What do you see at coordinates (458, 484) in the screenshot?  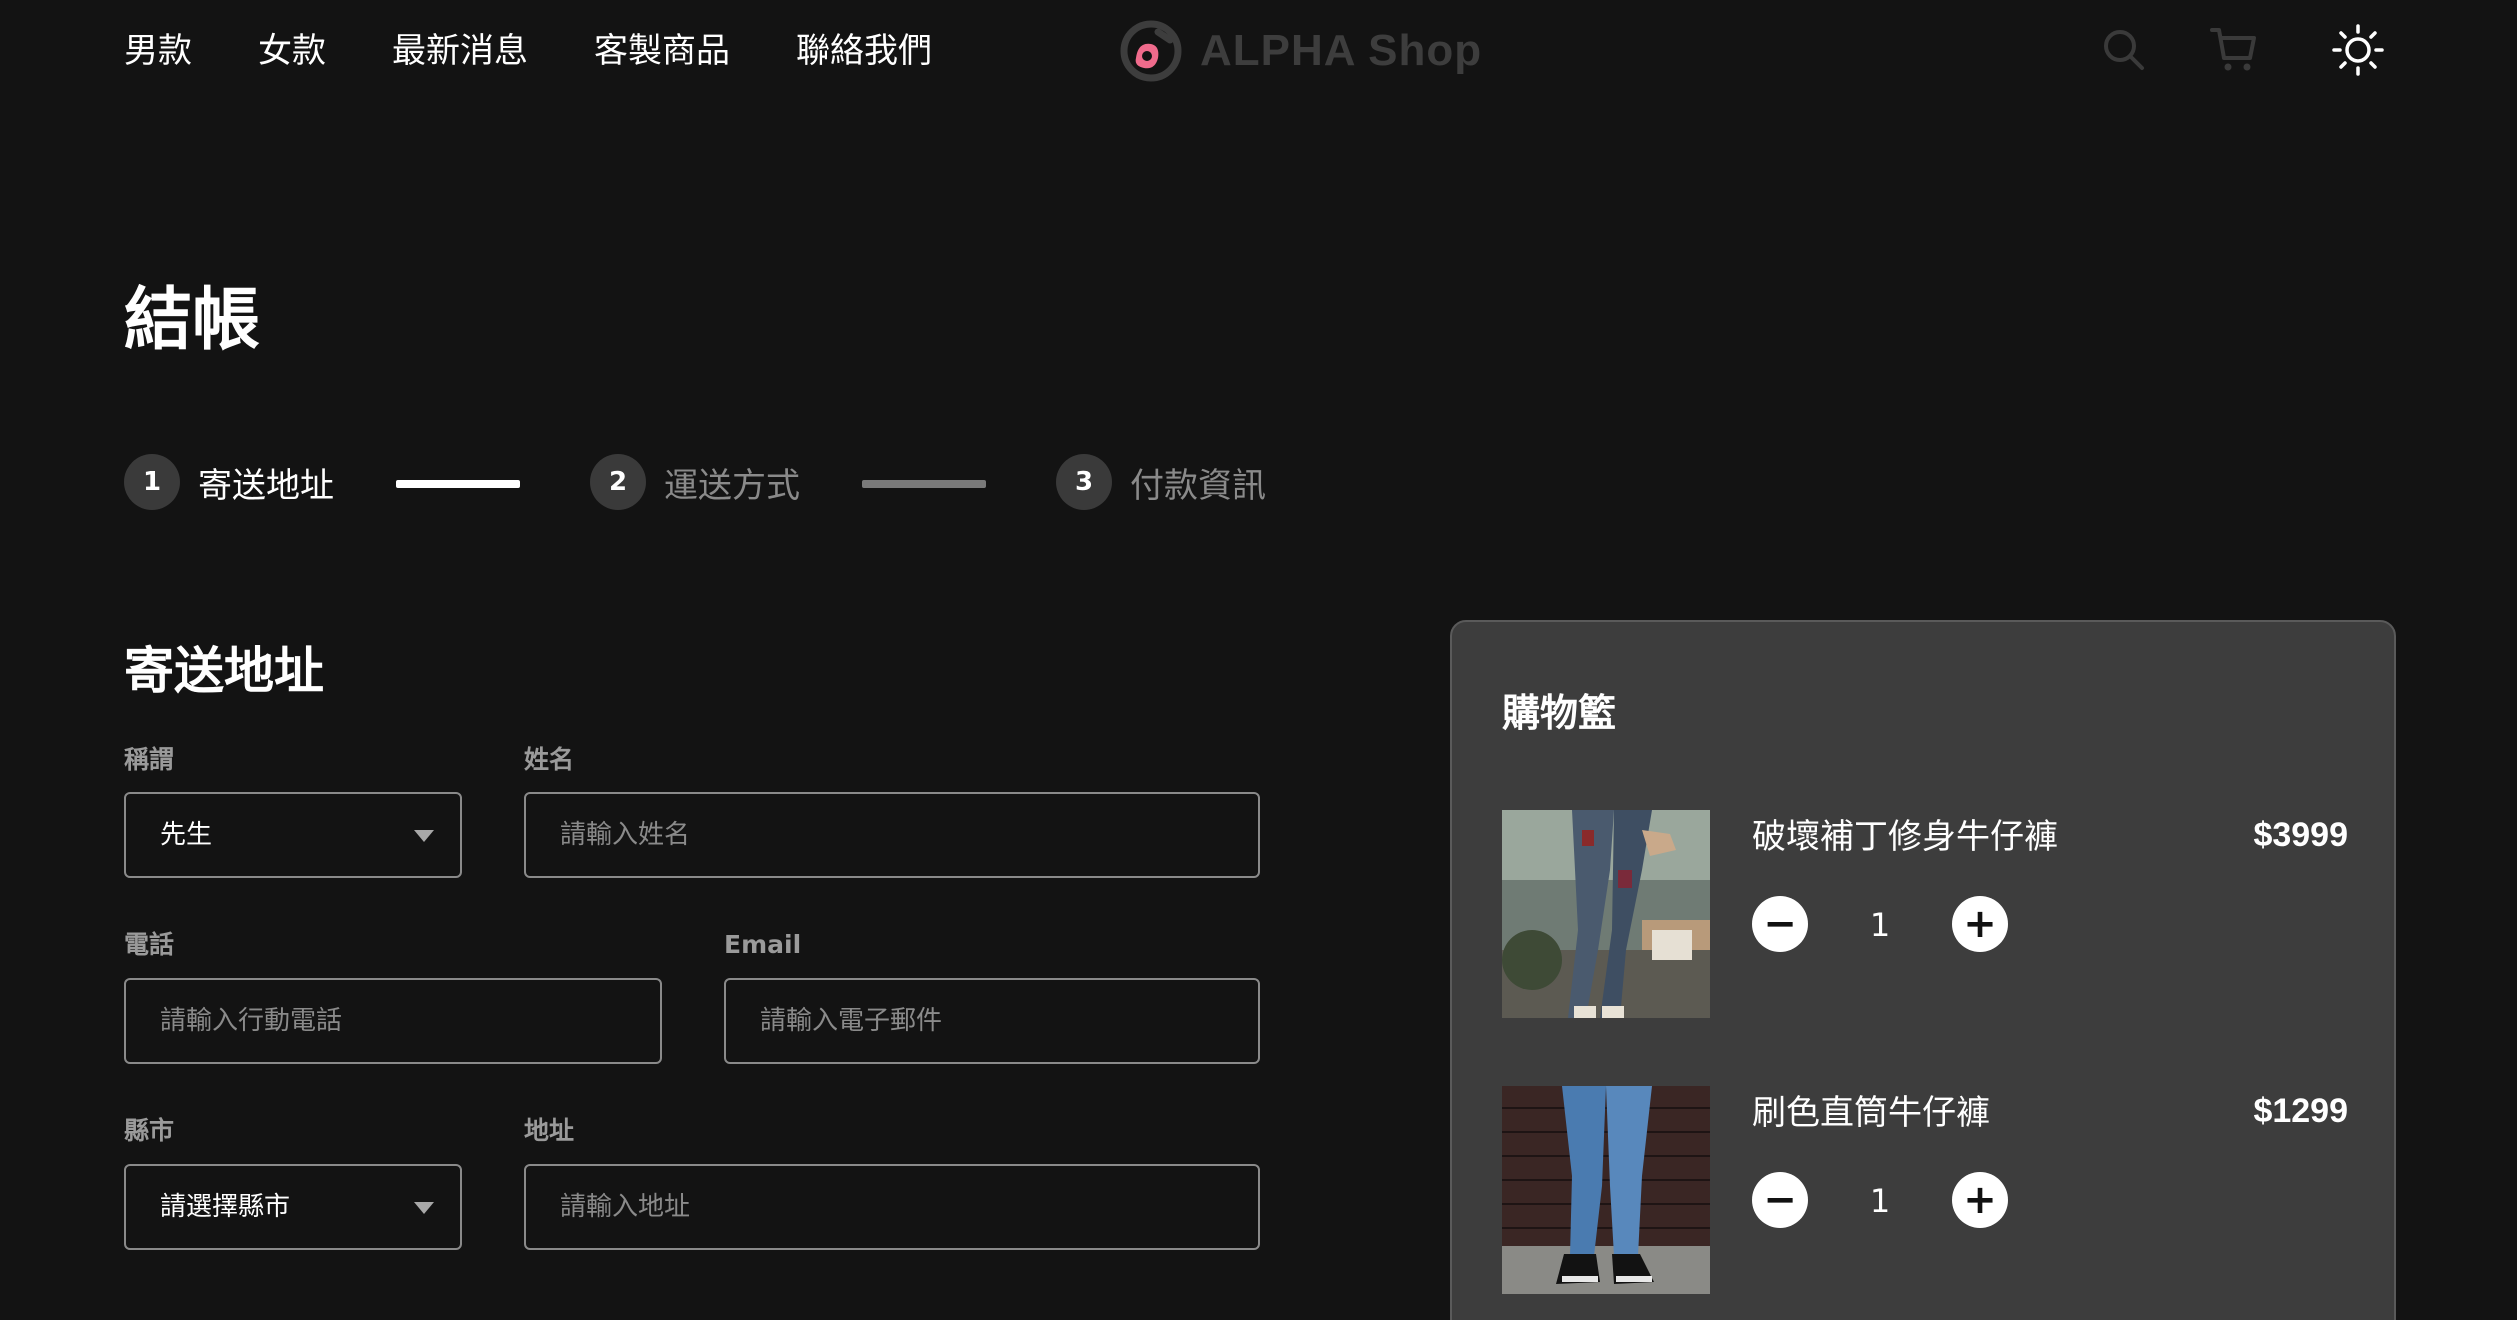 I see `step-connector-active` at bounding box center [458, 484].